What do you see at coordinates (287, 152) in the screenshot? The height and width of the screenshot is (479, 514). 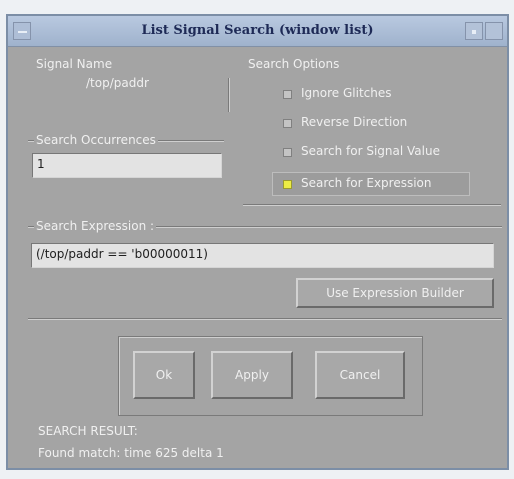 I see `search-signal-value-checkbox` at bounding box center [287, 152].